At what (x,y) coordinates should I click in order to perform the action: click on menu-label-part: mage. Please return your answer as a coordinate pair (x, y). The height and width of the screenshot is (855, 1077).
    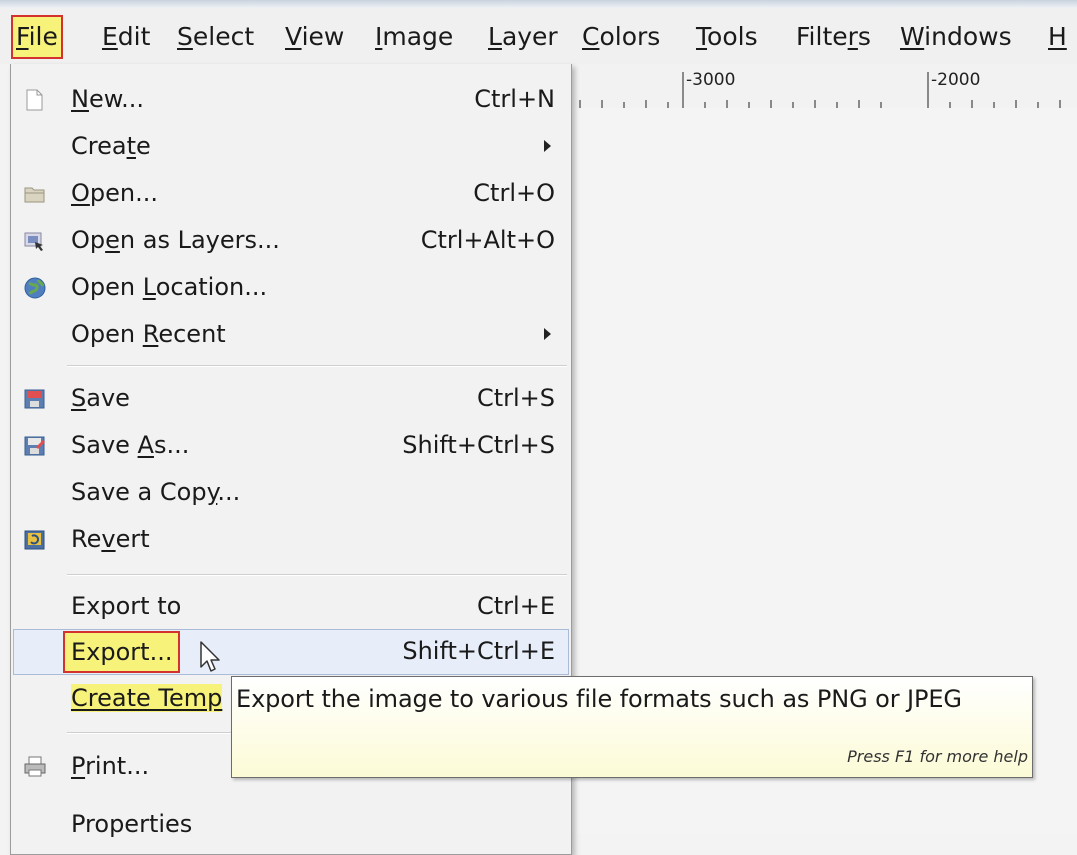
    Looking at the image, I should click on (418, 36).